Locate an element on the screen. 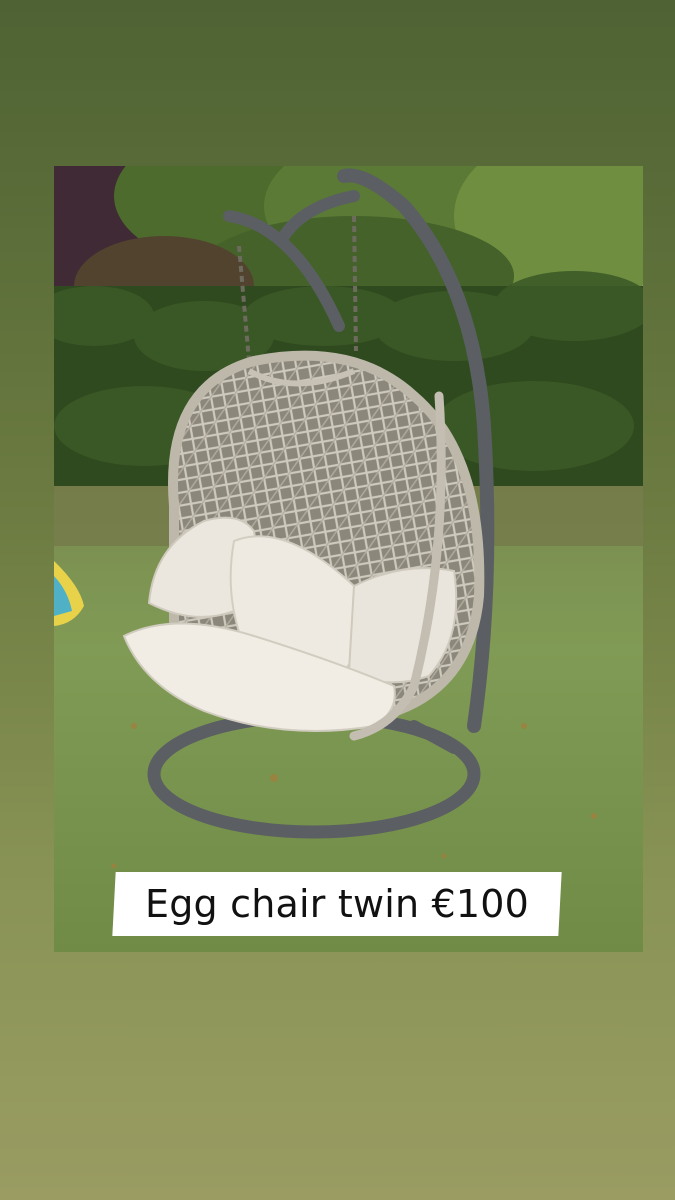 The image size is (675, 1200). caption-banner: Egg chair twin €100 is located at coordinates (337, 904).